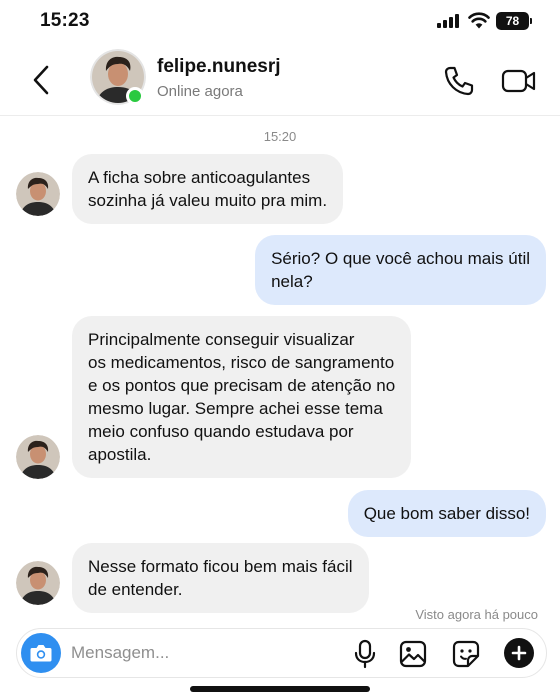 The image size is (560, 700). What do you see at coordinates (242, 385) in the screenshot?
I see `message-text-line: e os pontos que precisam de atenção no` at bounding box center [242, 385].